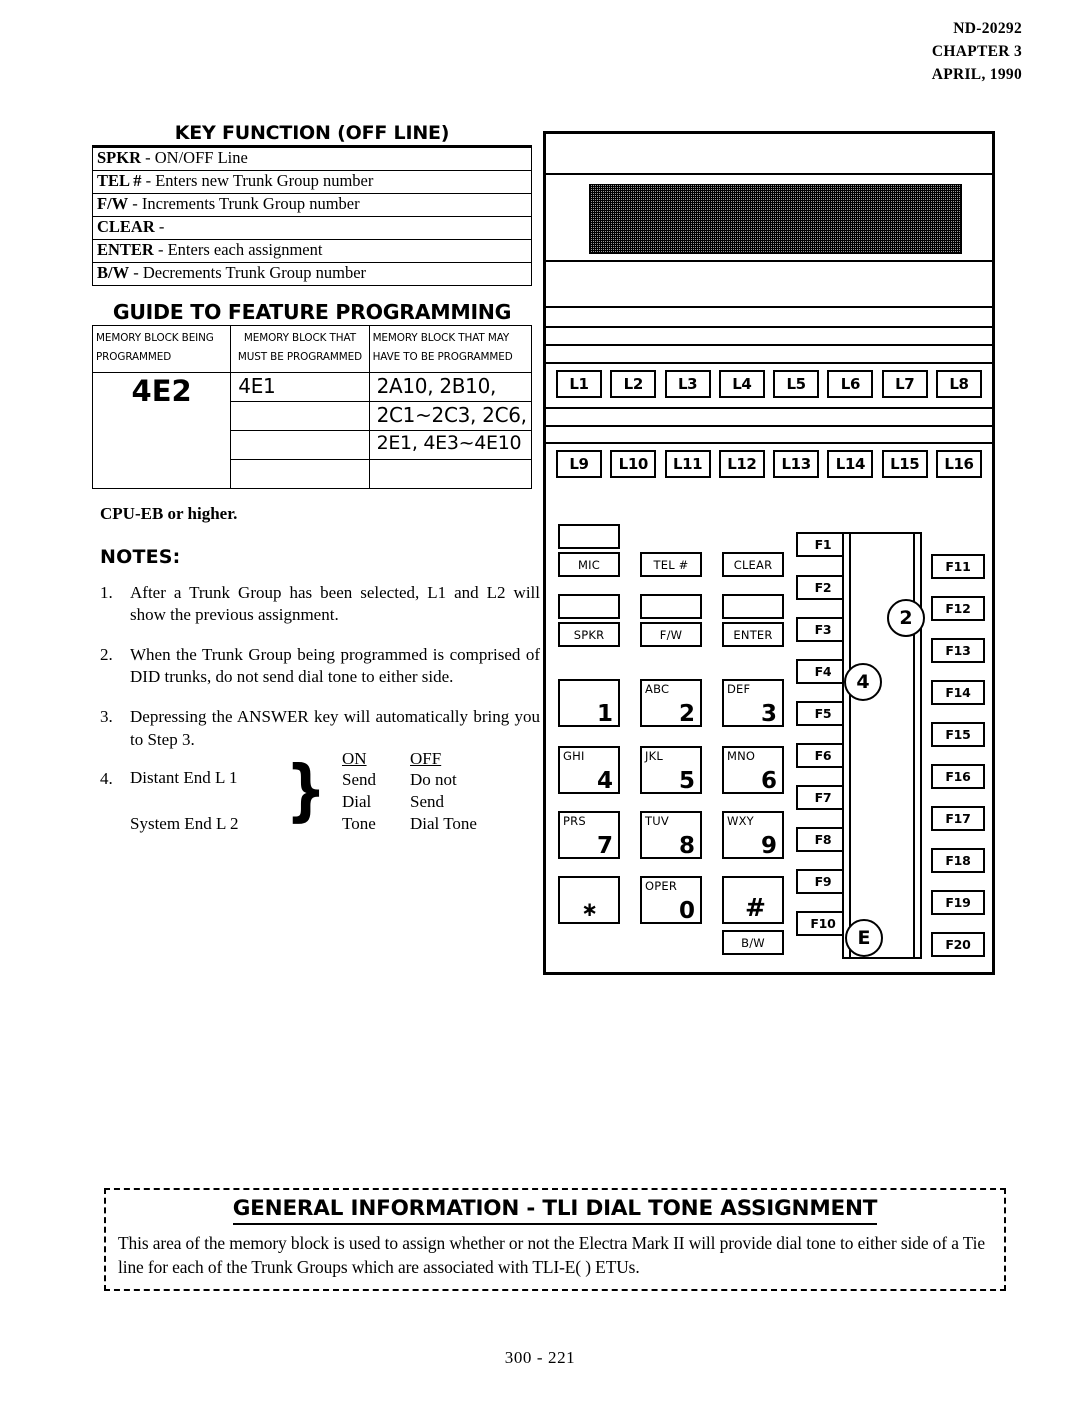  What do you see at coordinates (671, 564) in the screenshot?
I see `tel-number-key: TEL #` at bounding box center [671, 564].